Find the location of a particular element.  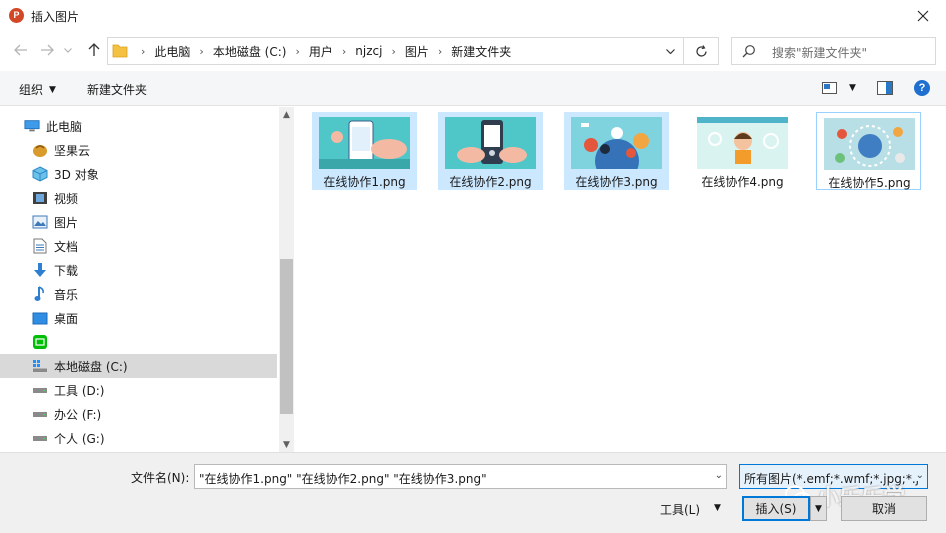

scroll-up-icon: ▲ is located at coordinates (286, 114).